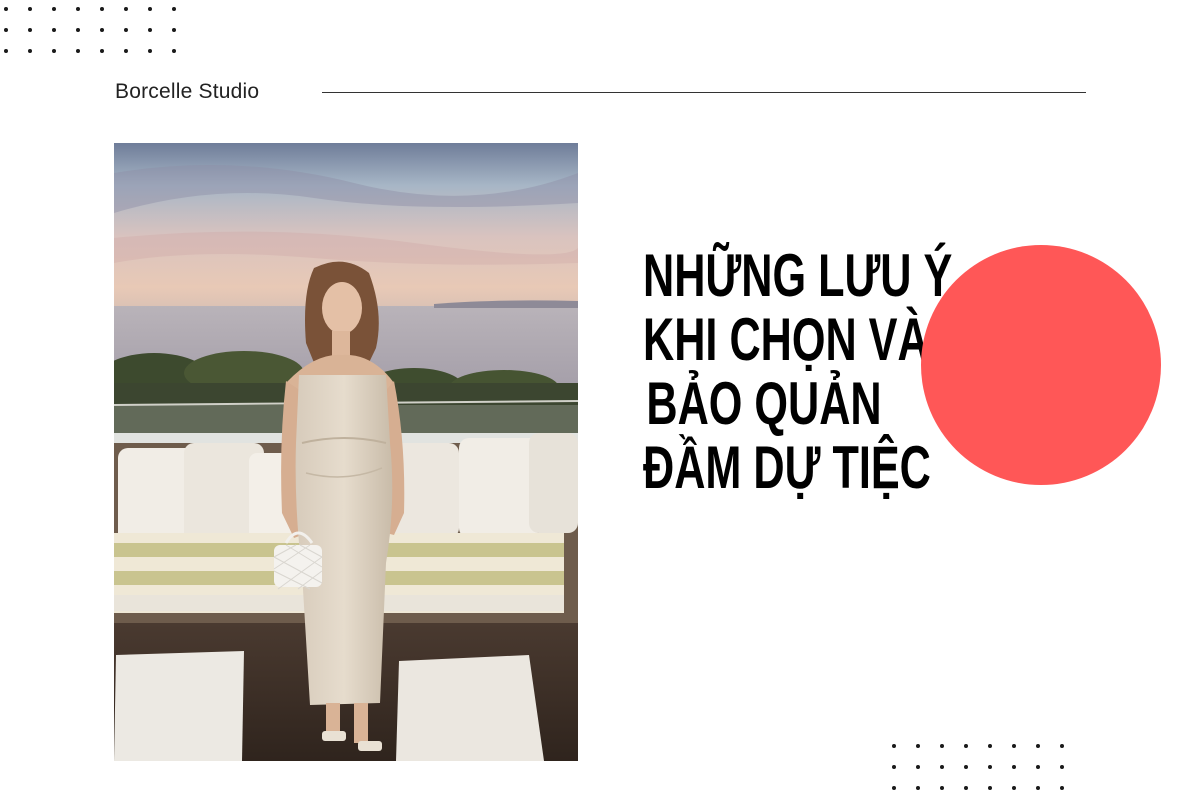  I want to click on headline-line-1: NHỮNG LƯU Ý, so click(798, 275).